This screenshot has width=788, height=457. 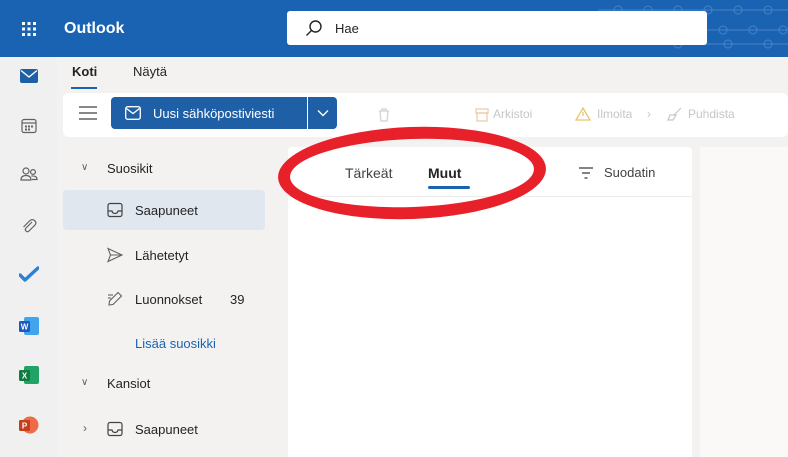 I want to click on hamburger-icon, so click(x=88, y=113).